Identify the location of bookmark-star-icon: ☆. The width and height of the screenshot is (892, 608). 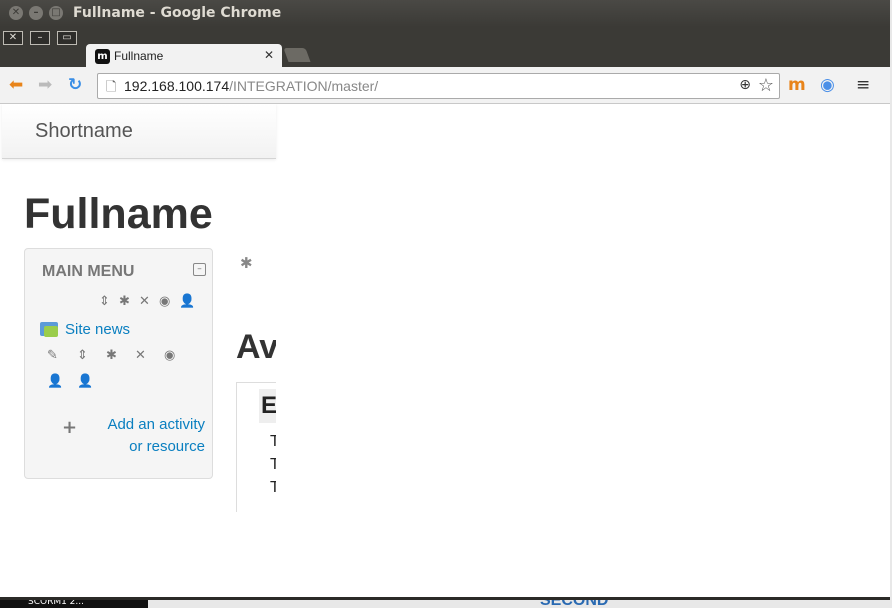
(766, 85).